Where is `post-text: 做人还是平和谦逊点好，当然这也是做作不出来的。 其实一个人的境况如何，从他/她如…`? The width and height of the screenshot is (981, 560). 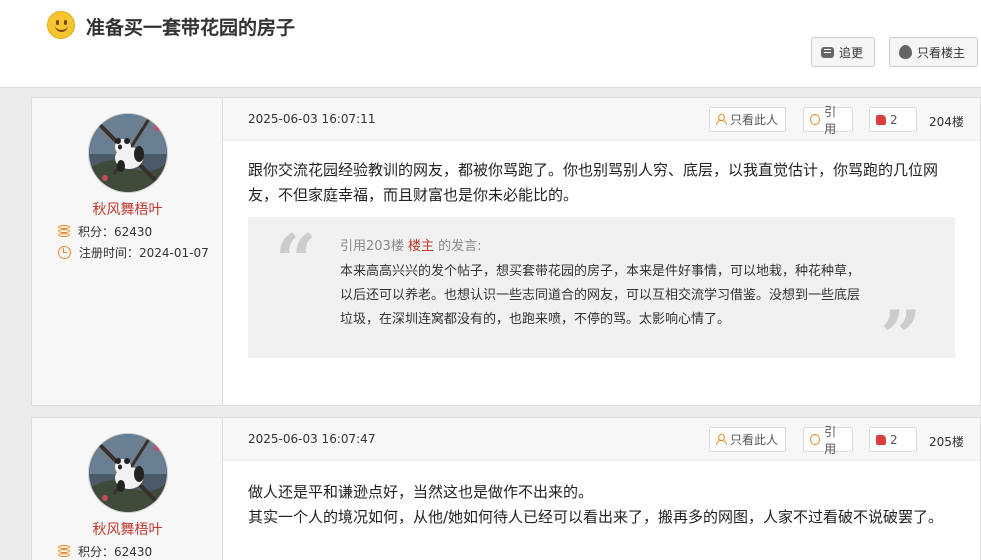 post-text: 做人还是平和谦逊点好，当然这也是做作不出来的。 其实一个人的境况如何，从他/她如… is located at coordinates (604, 505).